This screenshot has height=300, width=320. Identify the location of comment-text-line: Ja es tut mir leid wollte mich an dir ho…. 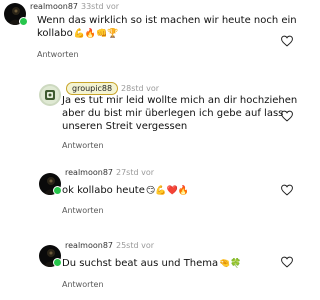
(180, 100).